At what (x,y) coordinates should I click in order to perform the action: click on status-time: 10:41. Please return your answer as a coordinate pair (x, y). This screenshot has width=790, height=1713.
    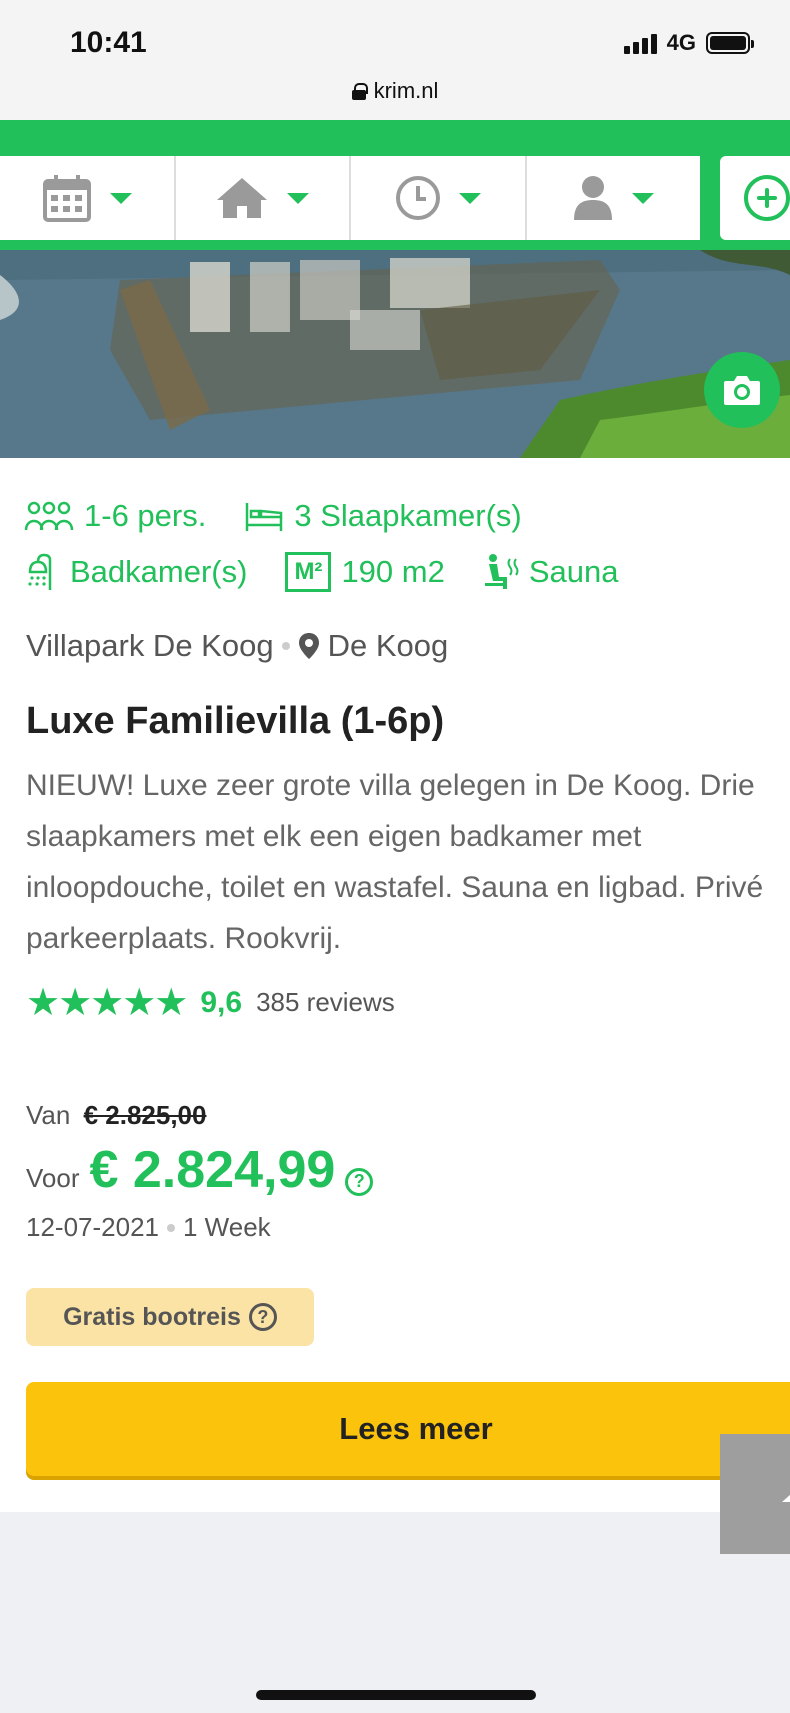
    Looking at the image, I should click on (108, 42).